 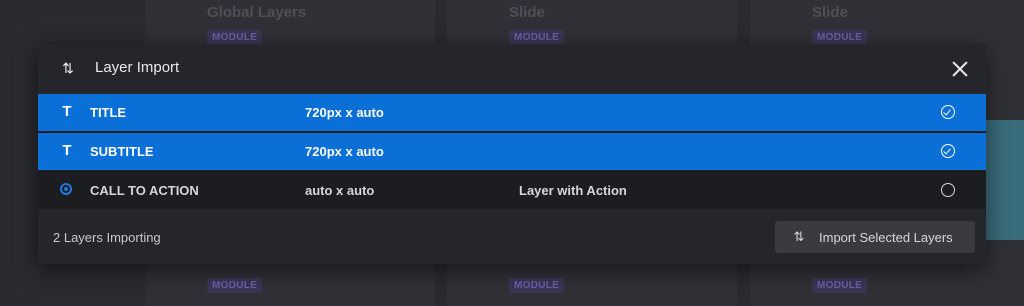 I want to click on layer-row-subtitle: T SUBTITLE 720px x auto, so click(x=512, y=151).